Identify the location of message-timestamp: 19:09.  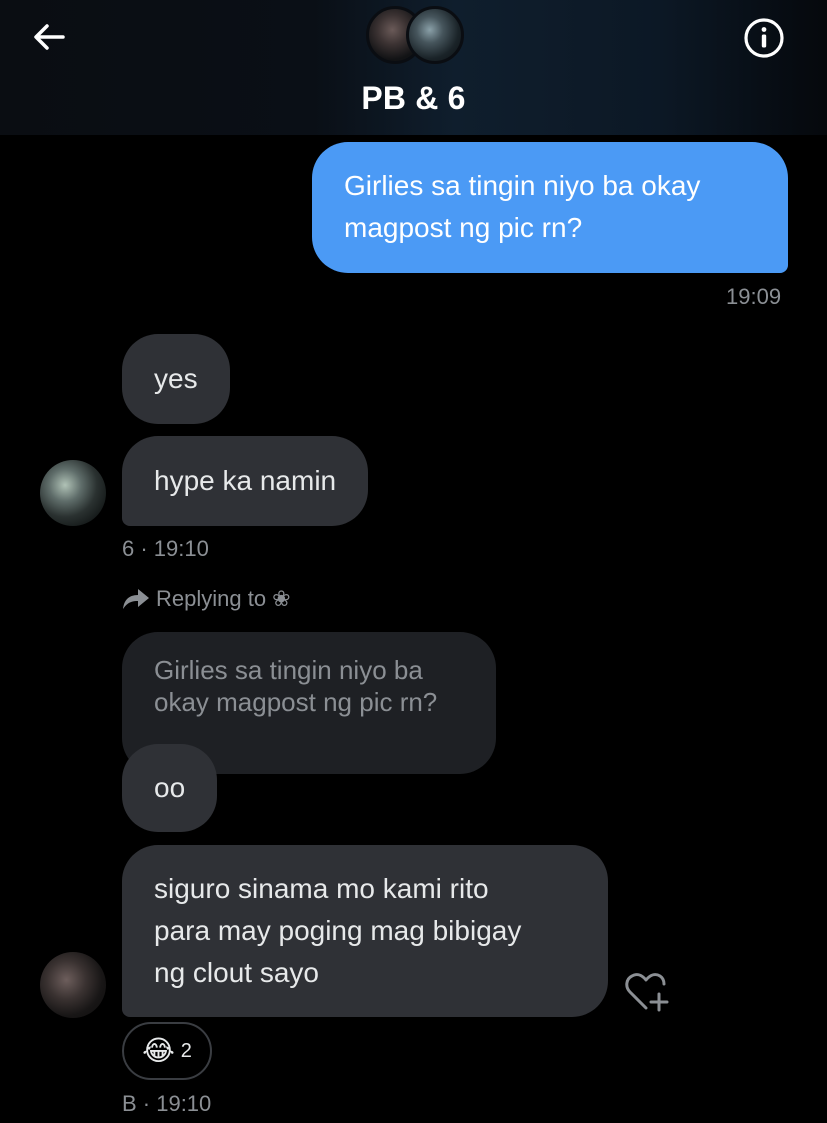
(754, 296).